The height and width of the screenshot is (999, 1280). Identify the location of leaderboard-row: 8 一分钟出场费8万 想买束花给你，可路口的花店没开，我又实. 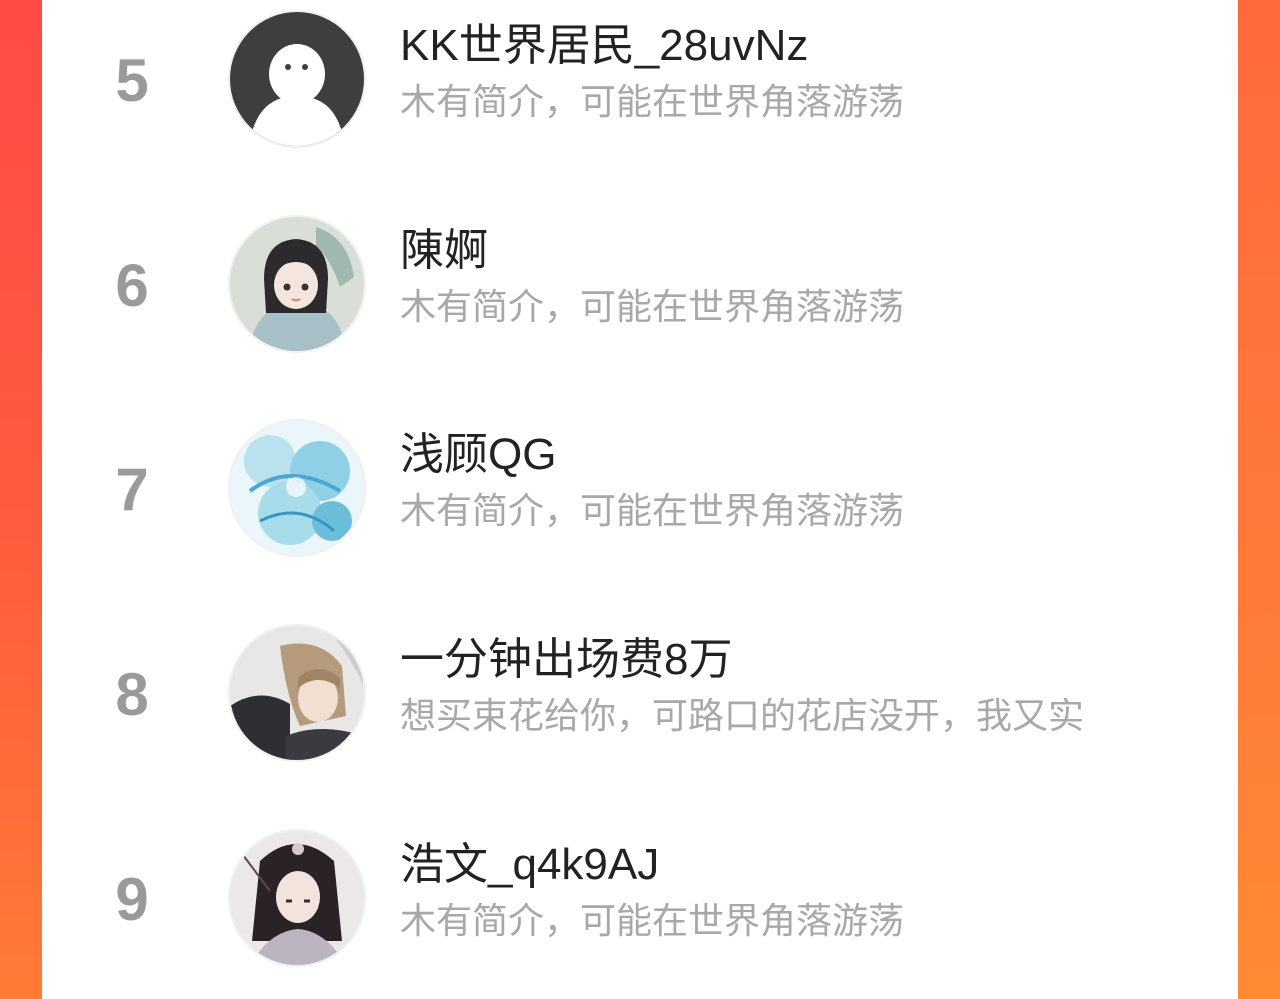
(640, 696).